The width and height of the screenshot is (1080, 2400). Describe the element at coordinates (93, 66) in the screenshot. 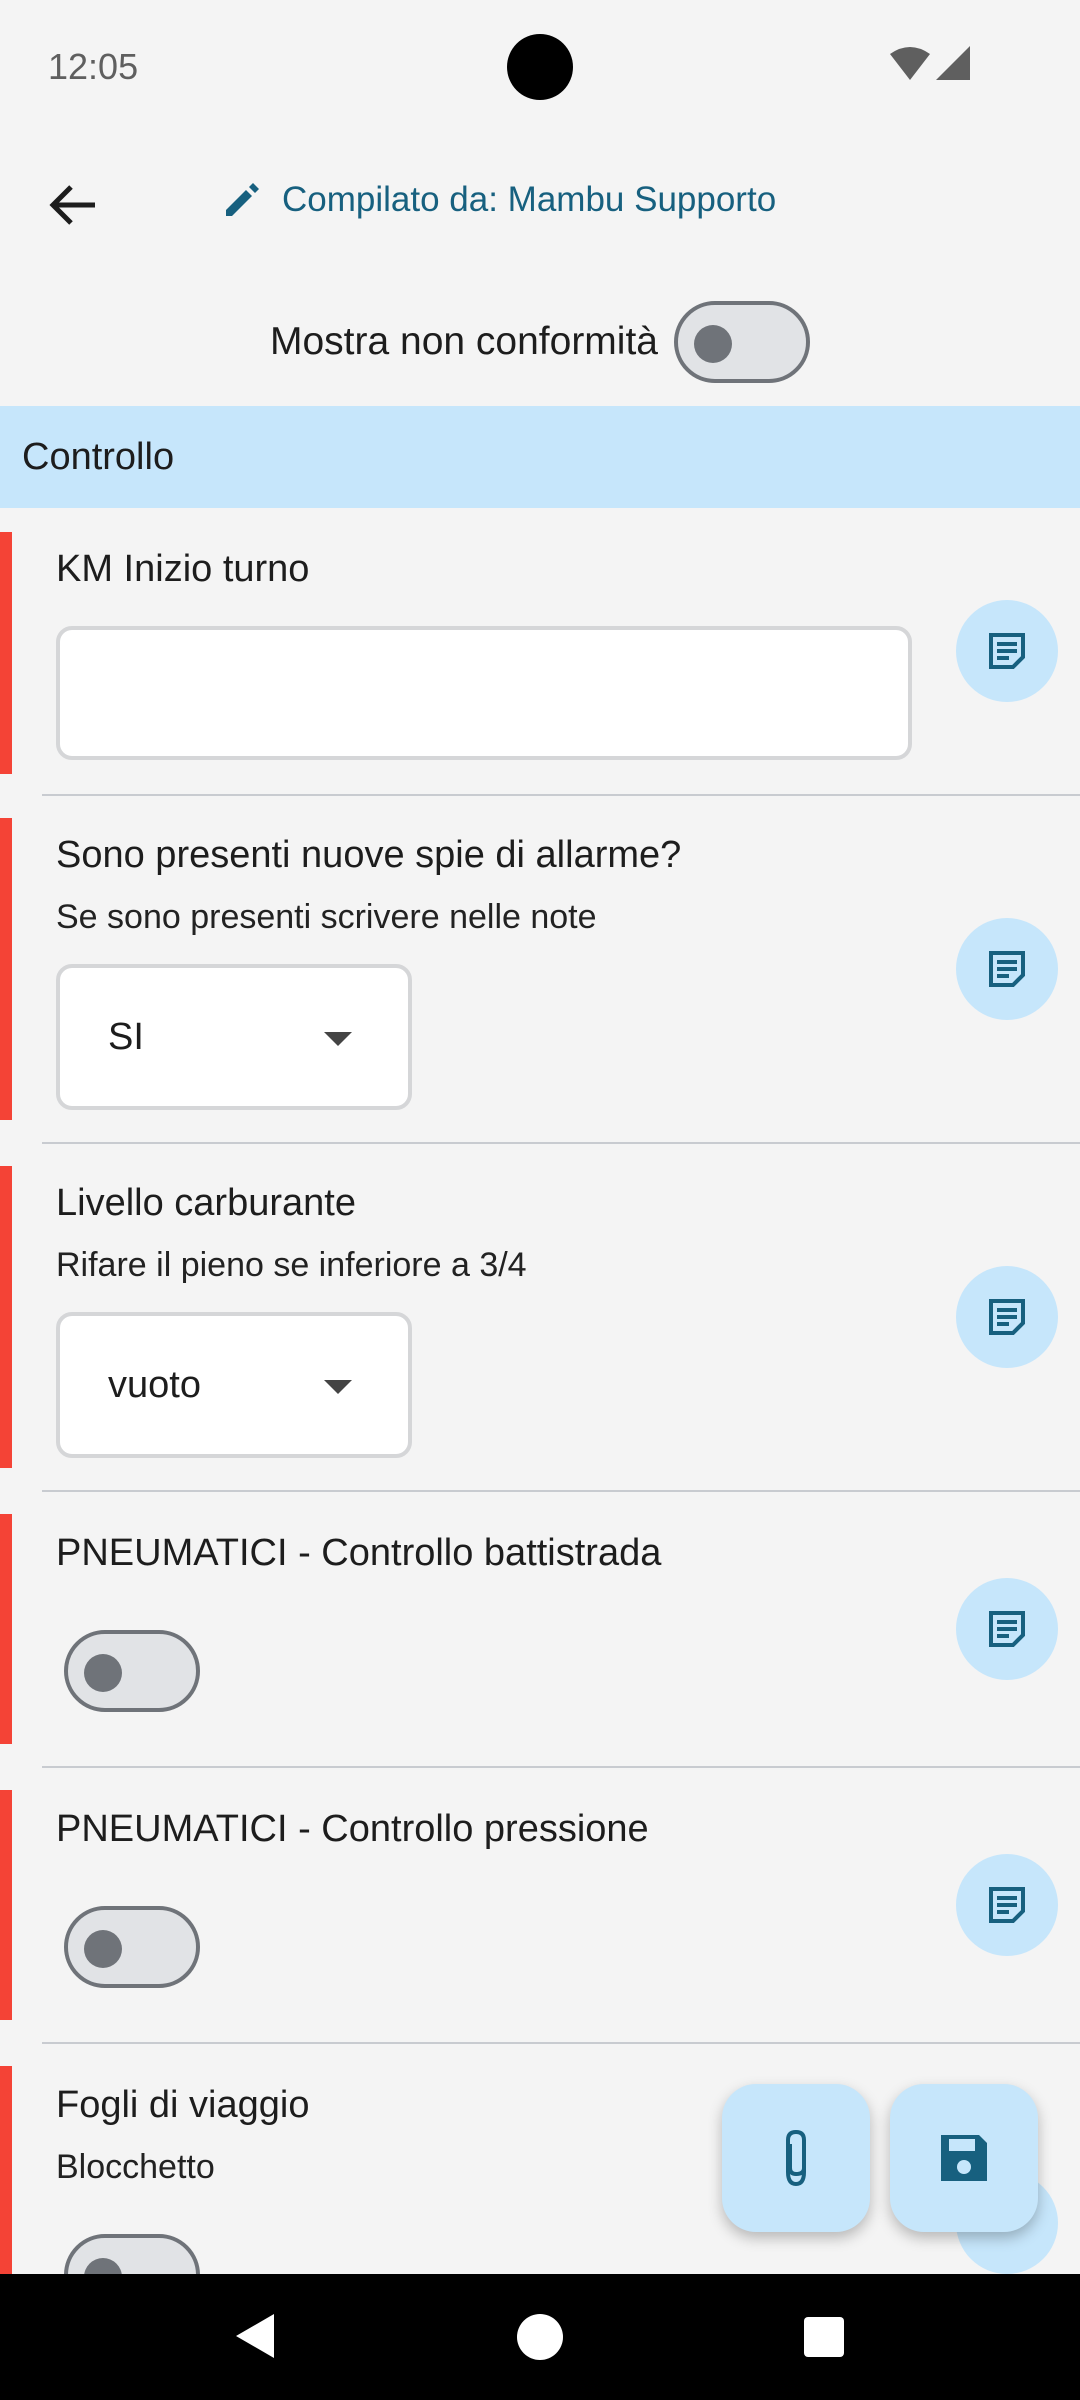

I see `status-time: 12:05` at that location.